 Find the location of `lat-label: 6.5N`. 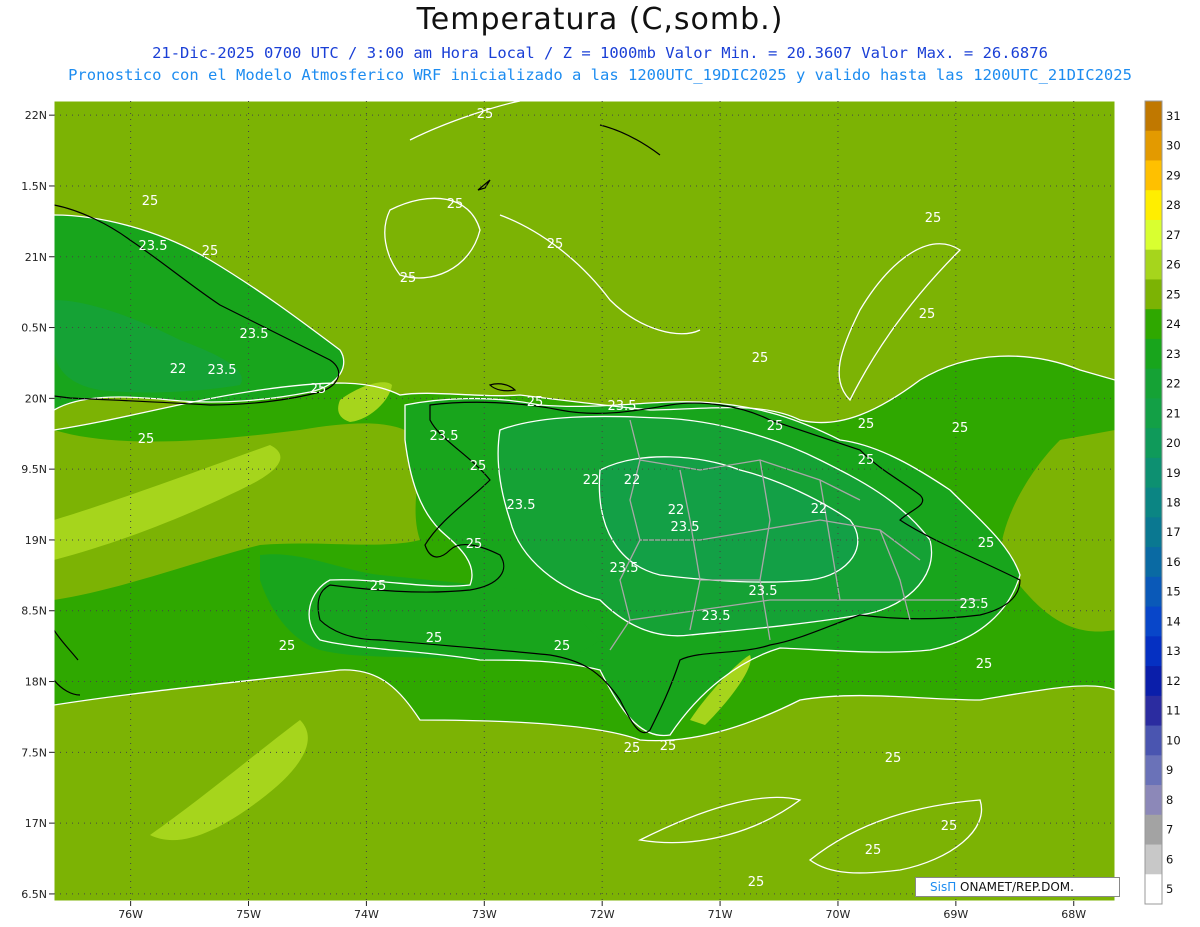

lat-label: 6.5N is located at coordinates (34, 894).